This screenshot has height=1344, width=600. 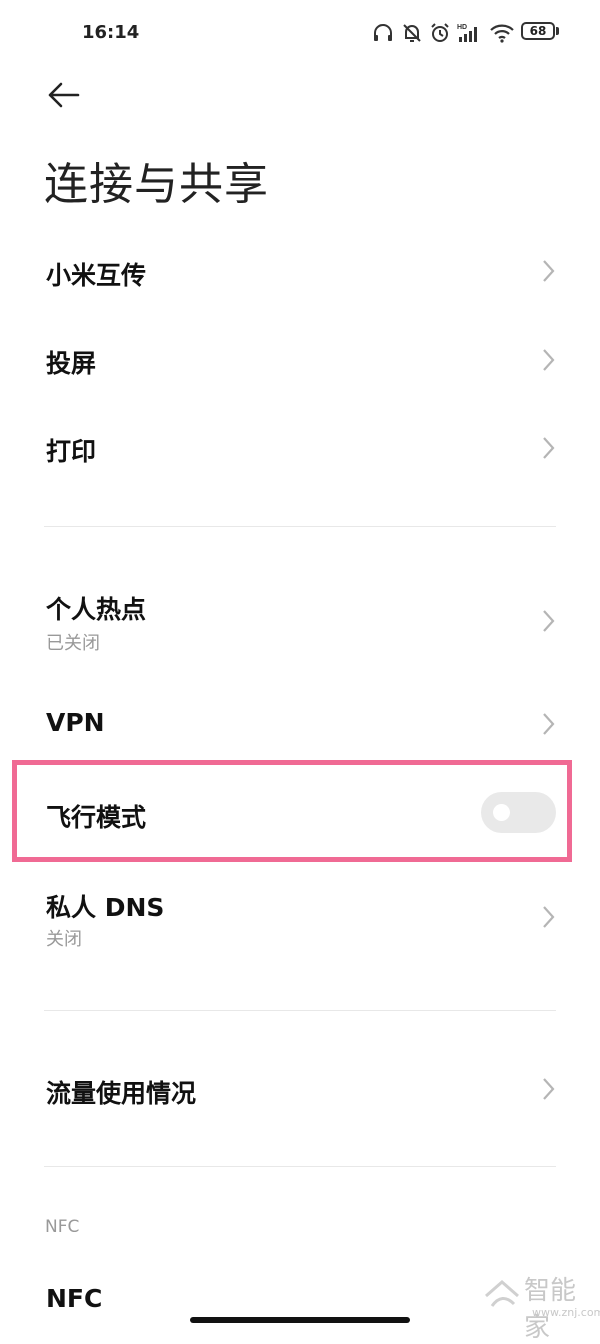 I want to click on list-item-label: 个人热点, so click(x=96, y=609).